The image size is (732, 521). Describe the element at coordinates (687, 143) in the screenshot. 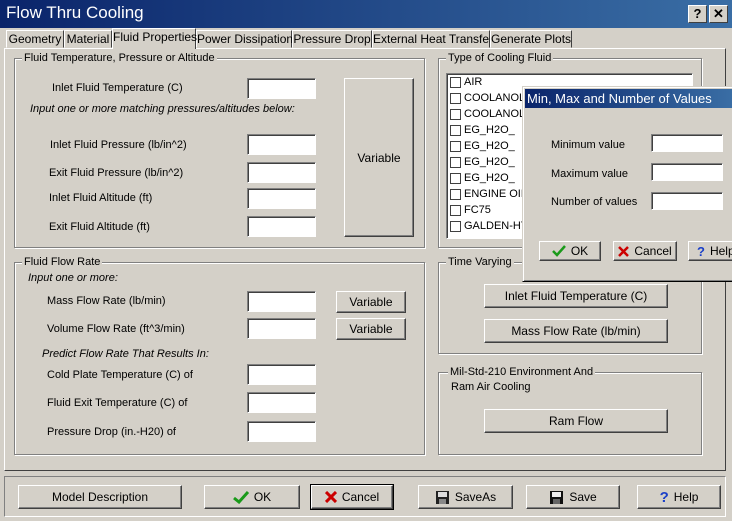

I see `min-value-field` at that location.